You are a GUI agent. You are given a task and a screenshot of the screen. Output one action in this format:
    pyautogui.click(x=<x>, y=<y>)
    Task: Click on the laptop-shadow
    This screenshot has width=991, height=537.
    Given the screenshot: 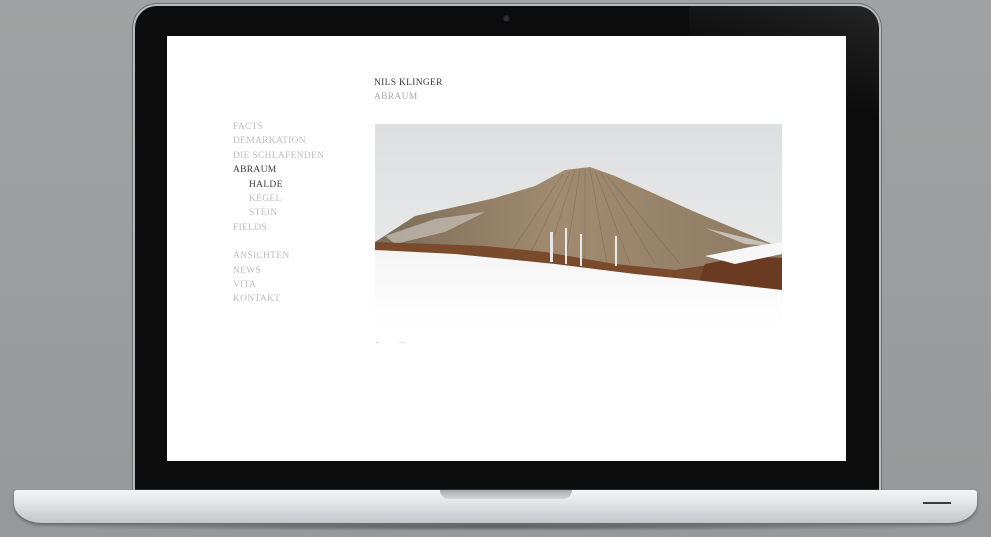 What is the action you would take?
    pyautogui.click(x=495, y=527)
    